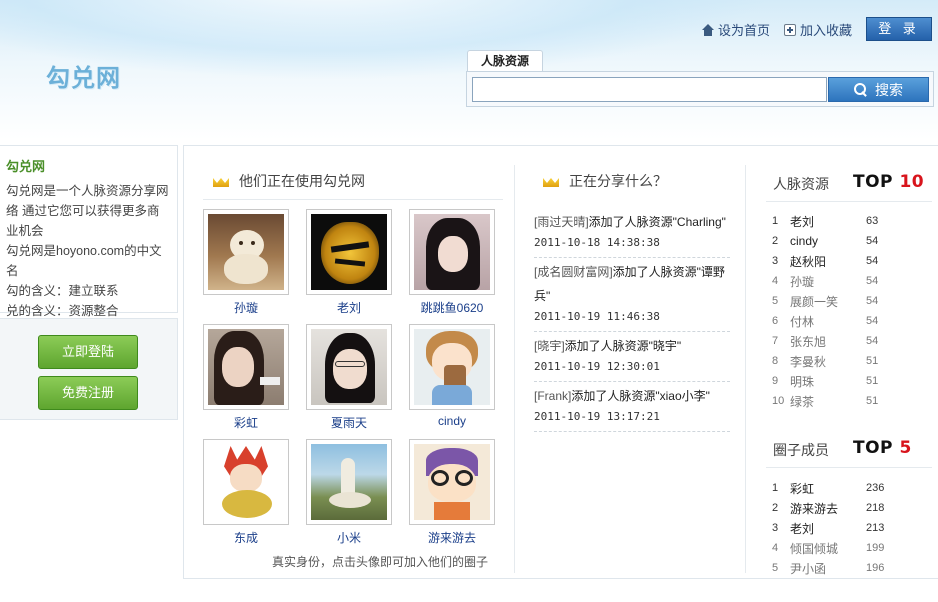 This screenshot has height=602, width=938. Describe the element at coordinates (623, 346) in the screenshot. I see `share-text: 添加了人脉资源"晓宇"` at that location.